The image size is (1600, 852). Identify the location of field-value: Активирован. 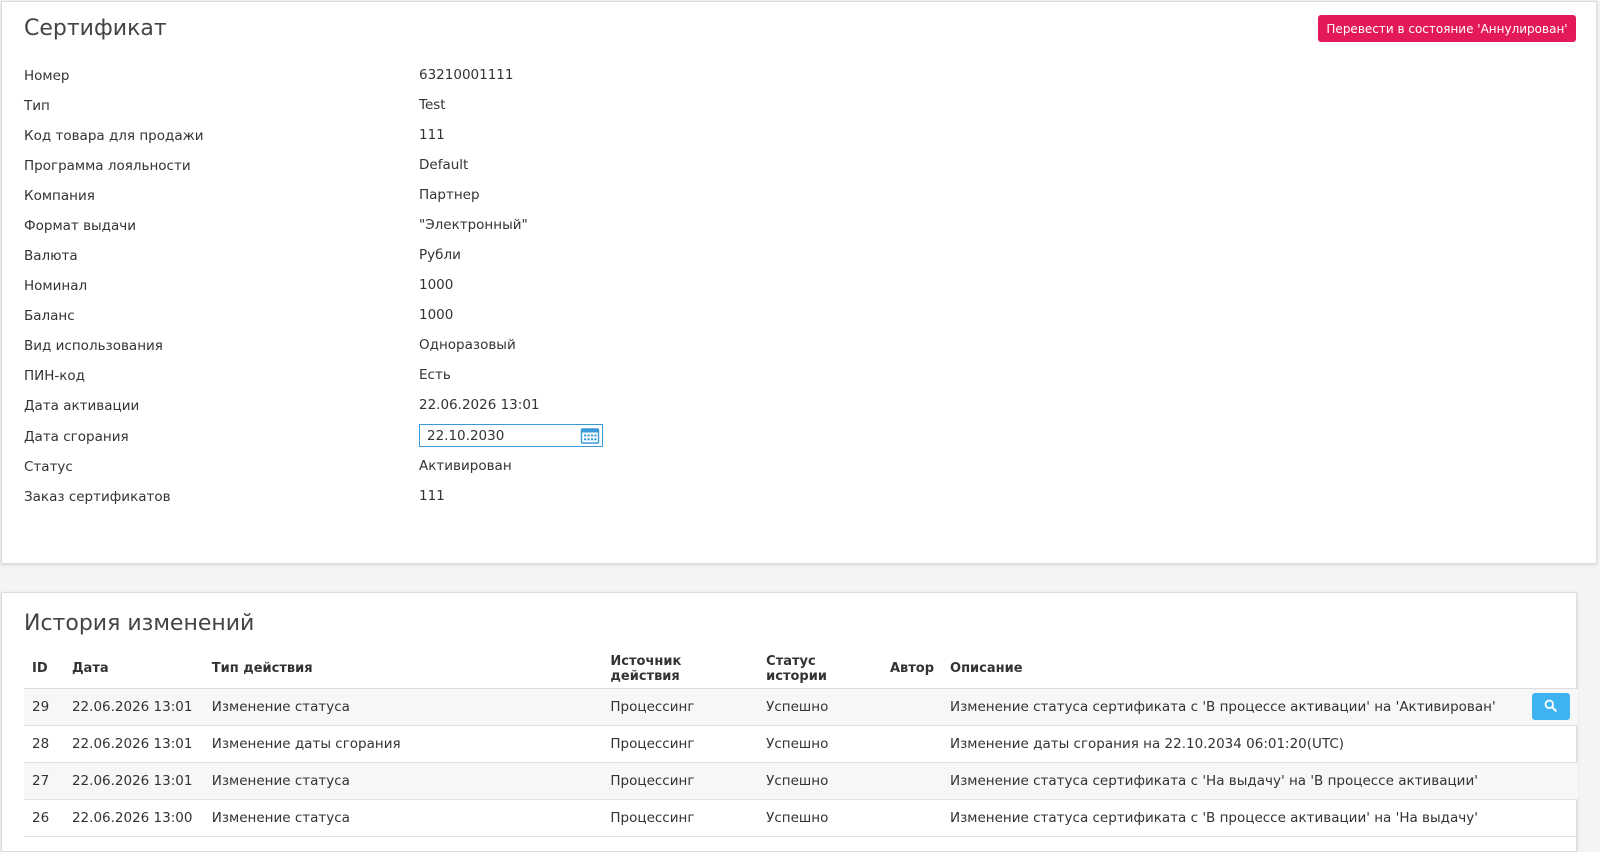
(465, 466).